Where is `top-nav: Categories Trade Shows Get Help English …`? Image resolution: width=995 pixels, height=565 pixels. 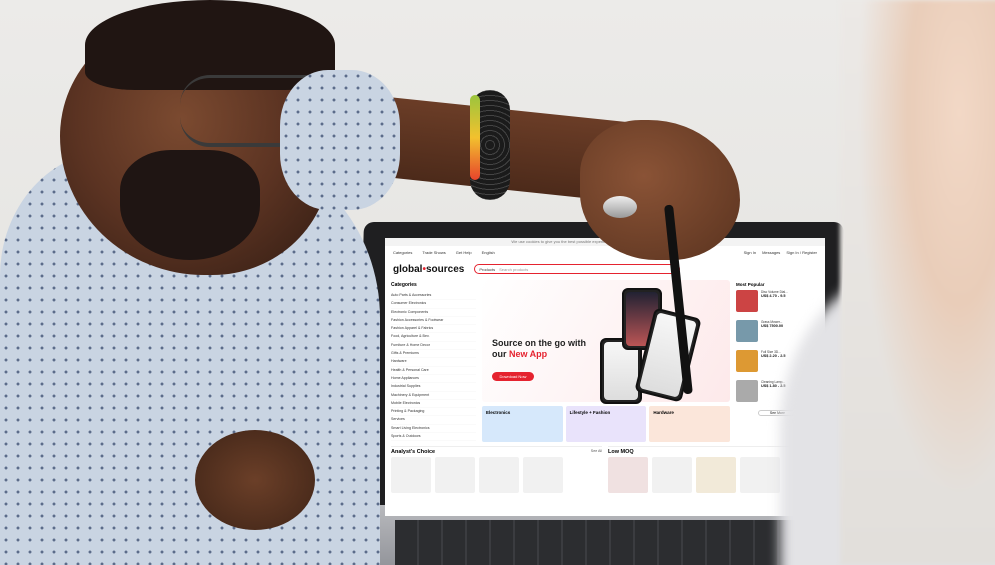
top-nav: Categories Trade Shows Get Help English … is located at coordinates (605, 252).